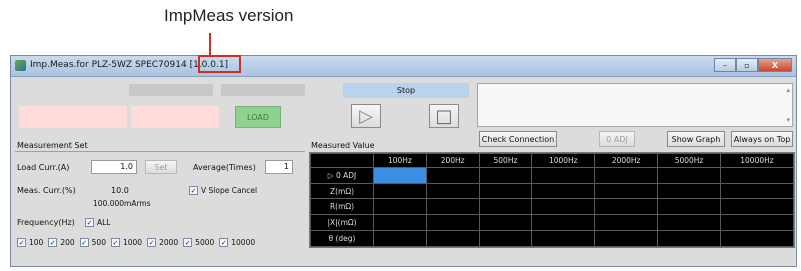  I want to click on table-row: Z(mΩ), so click(552, 191).